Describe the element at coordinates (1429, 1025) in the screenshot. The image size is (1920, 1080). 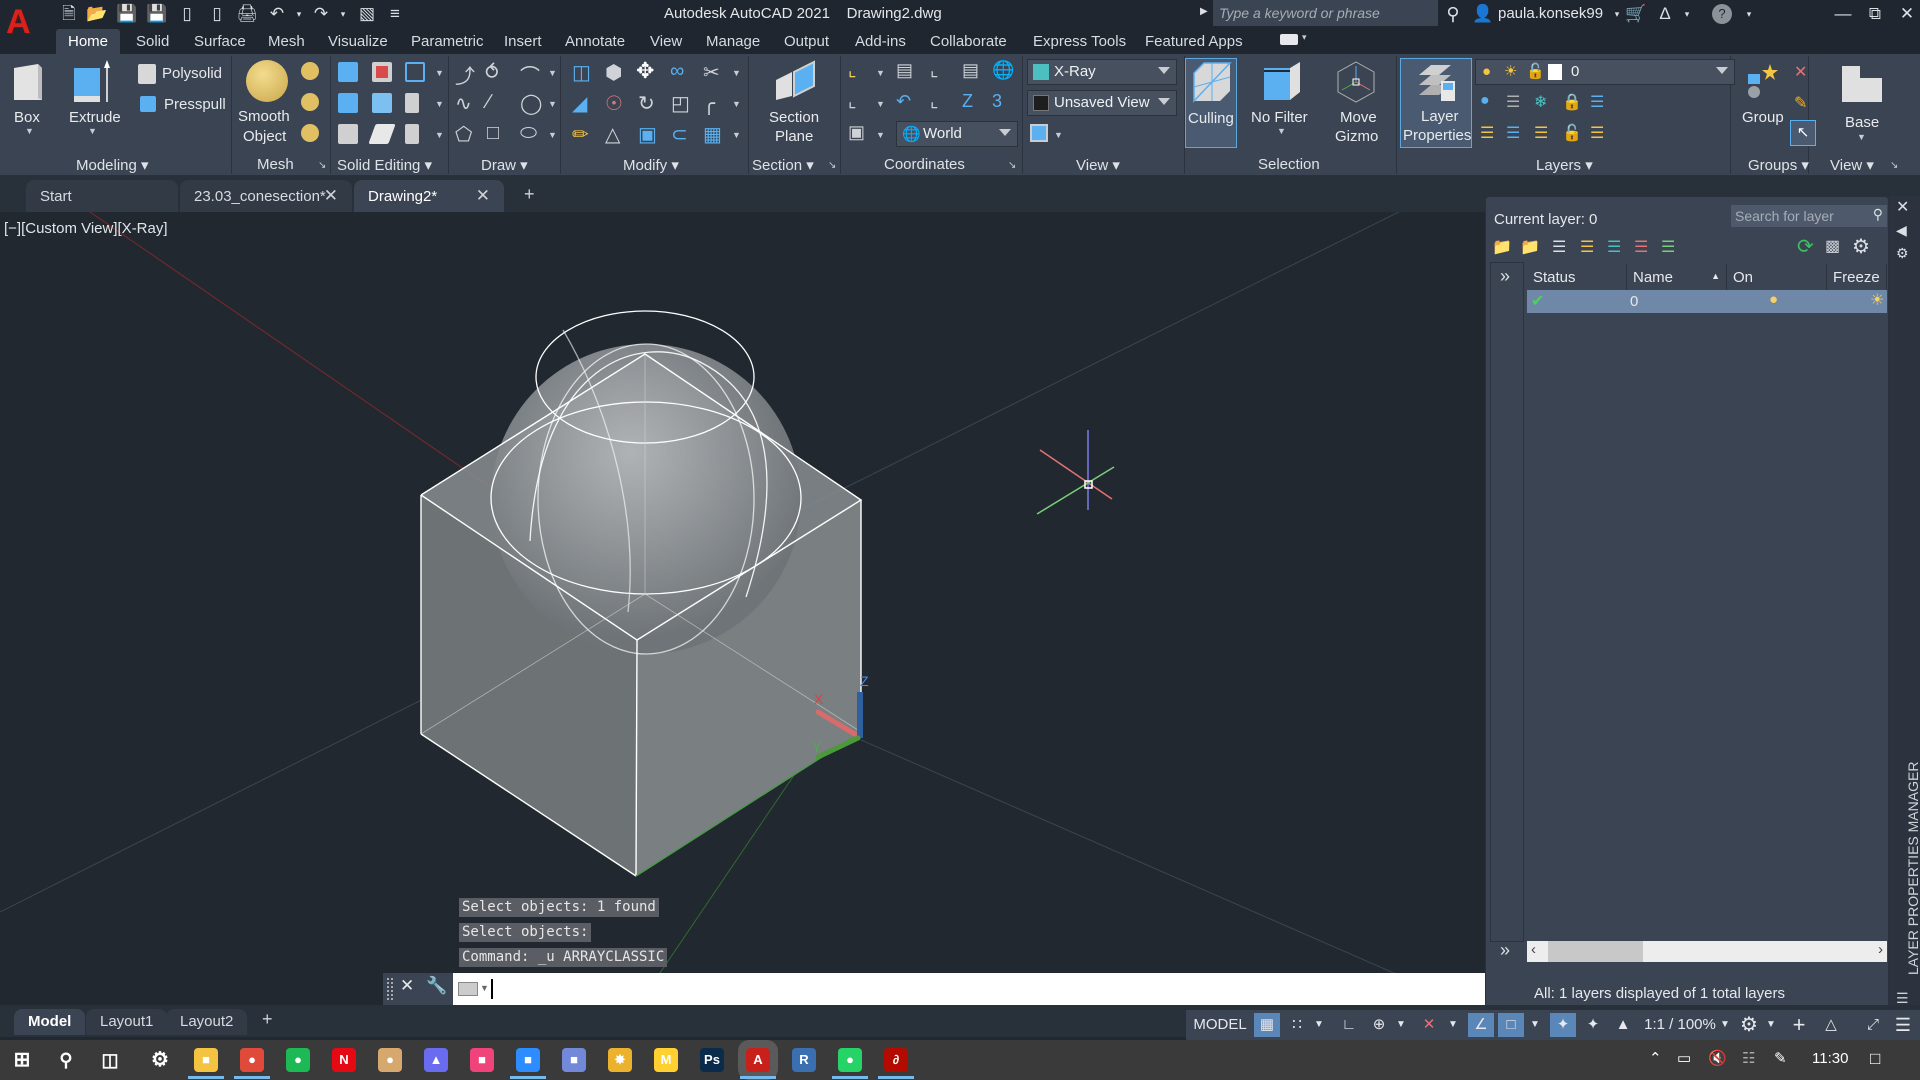
I see `isodraft-icon: ✕` at that location.